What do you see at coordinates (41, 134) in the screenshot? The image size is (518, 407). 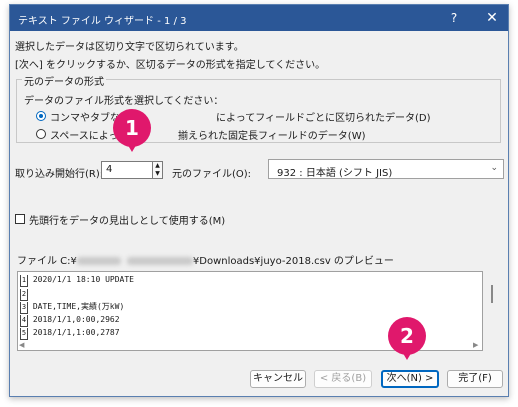 I see `radio-fixed-width` at bounding box center [41, 134].